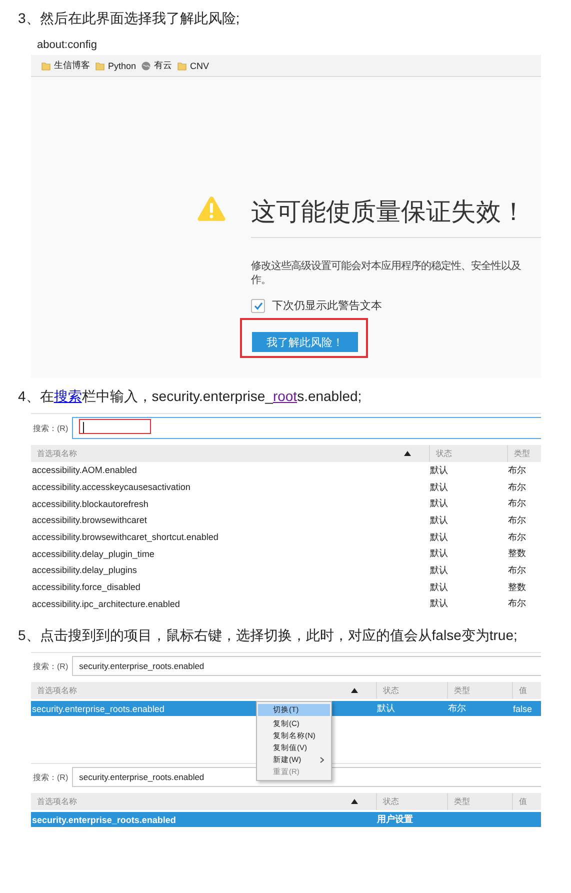  Describe the element at coordinates (267, 635) in the screenshot. I see `step-heading: 5、点击搜到到的项目，鼠标右键，选择切换，此时，对应的值会从false变为true;` at that location.